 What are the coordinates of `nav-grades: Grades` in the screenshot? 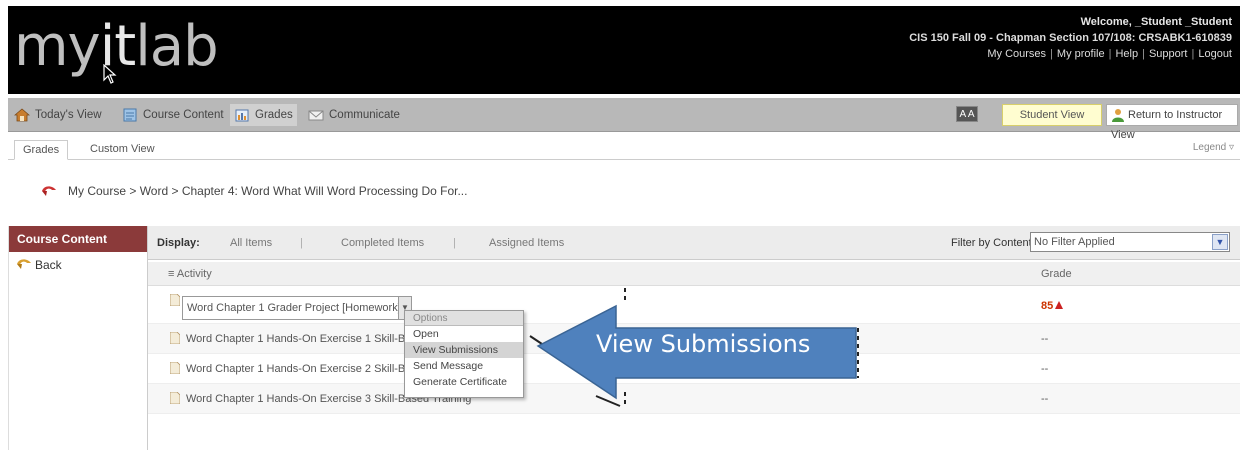 It's located at (263, 115).